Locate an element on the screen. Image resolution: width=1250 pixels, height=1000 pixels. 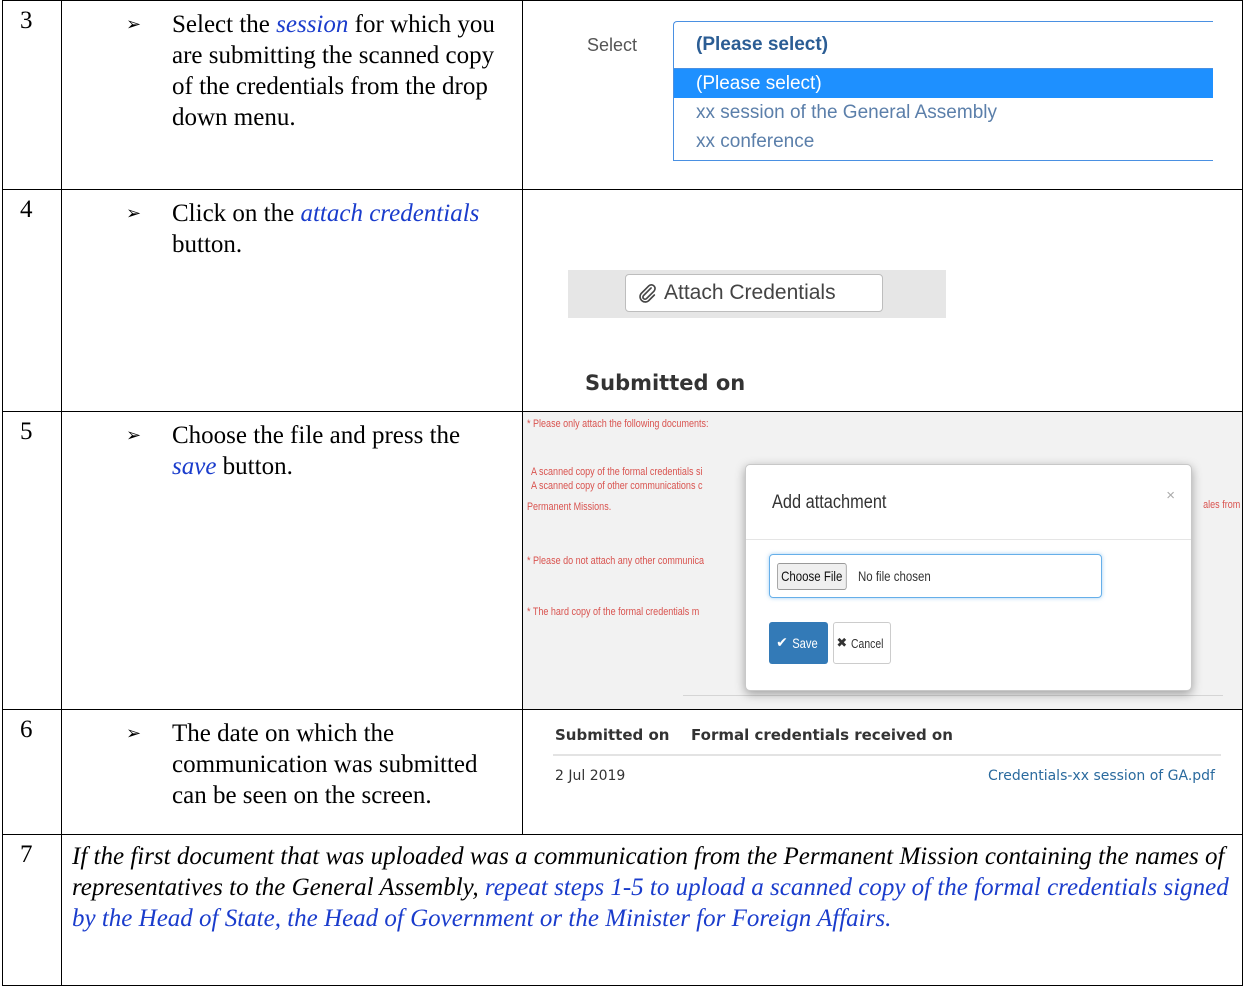
step-number: 5 is located at coordinates (32, 560).